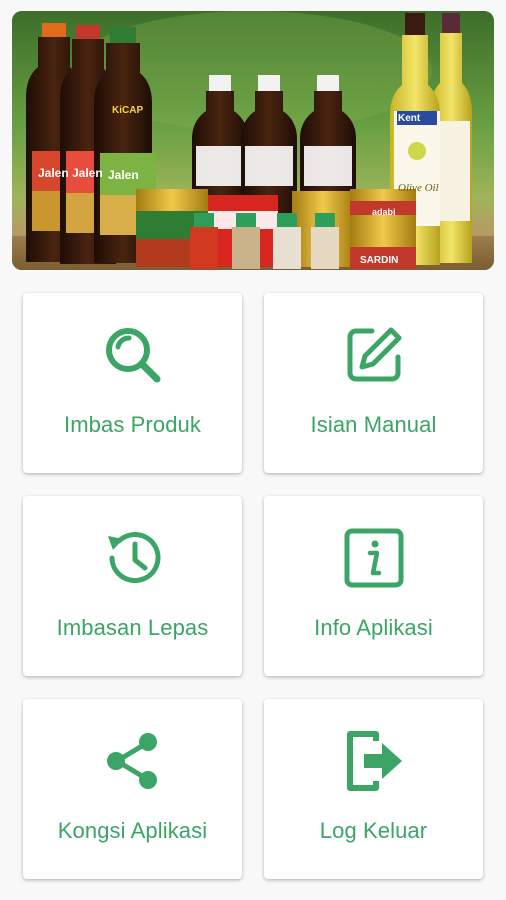 The width and height of the screenshot is (506, 900). Describe the element at coordinates (132, 830) in the screenshot. I see `kongsi-aplikasi-label: Kongsi Aplikasi` at that location.